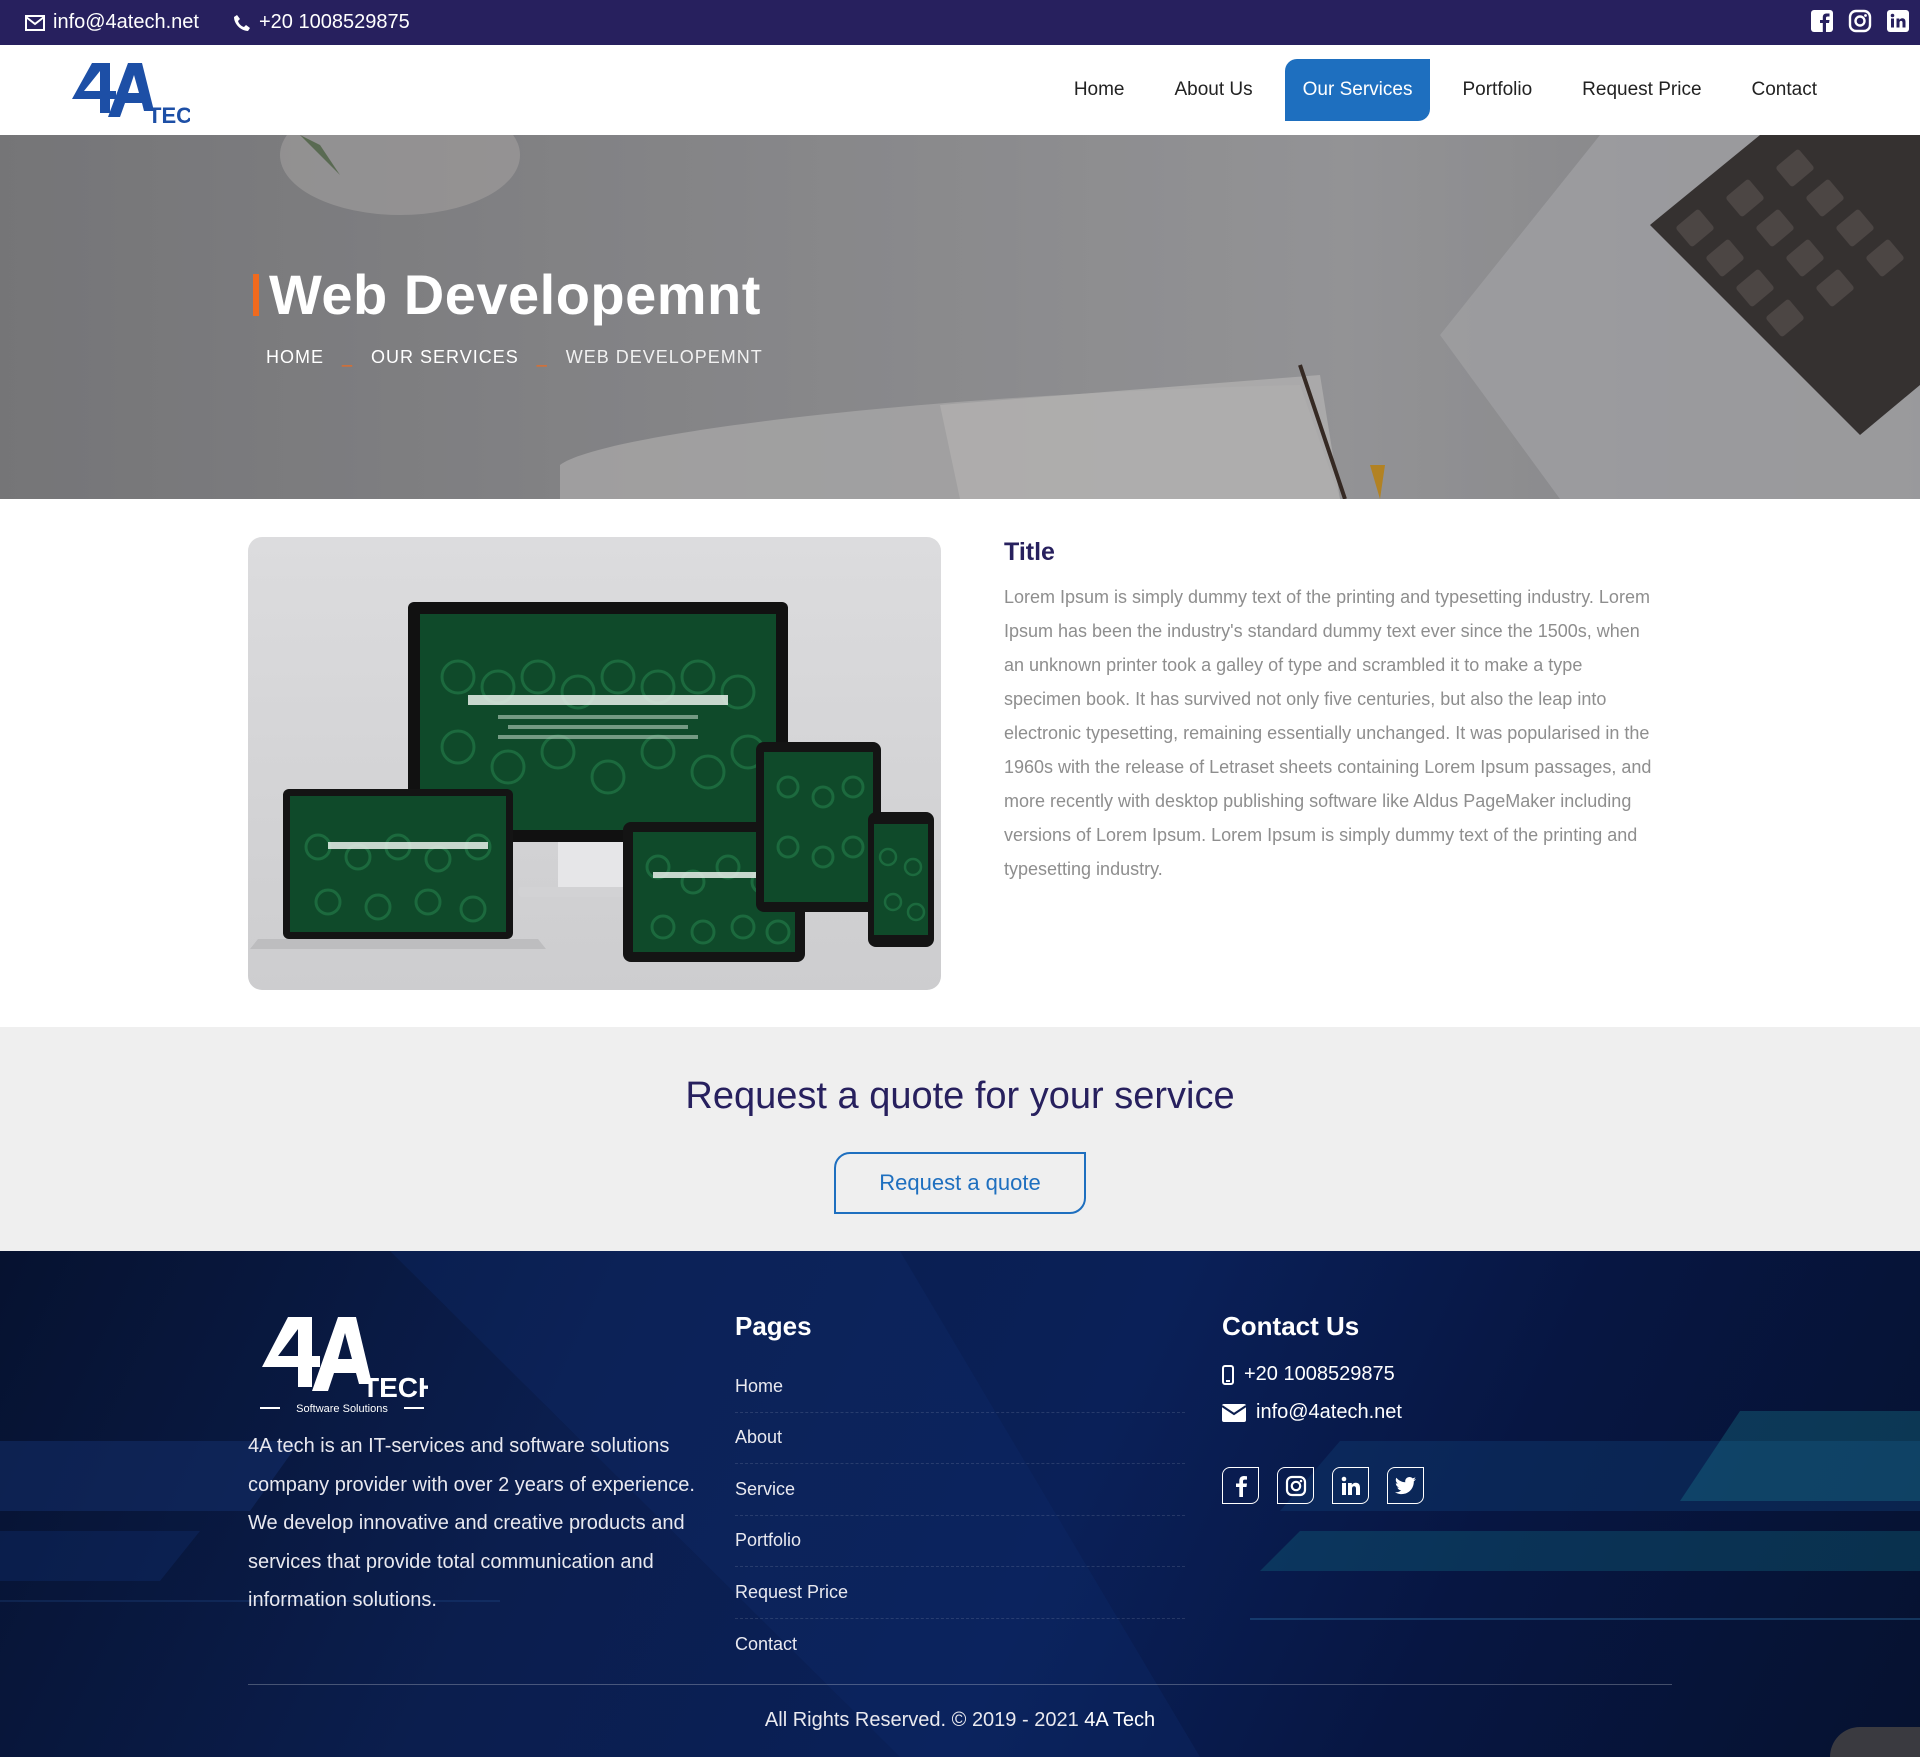 This screenshot has width=1920, height=1757. I want to click on footer-social, so click(1323, 1485).